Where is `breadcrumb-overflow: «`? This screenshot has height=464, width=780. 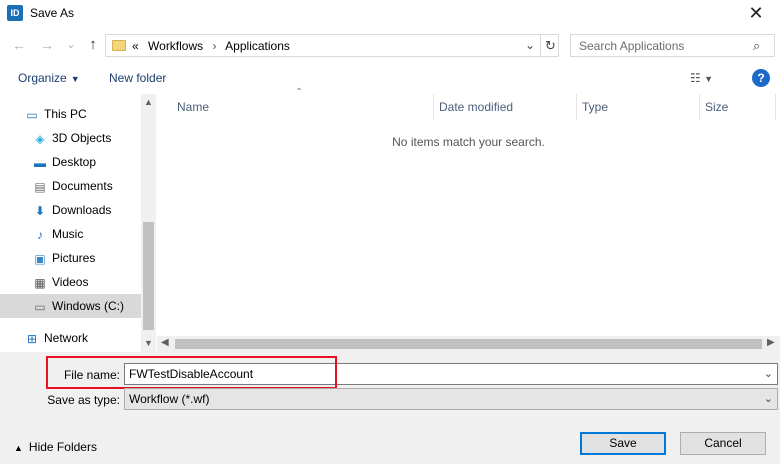
breadcrumb-overflow: « is located at coordinates (135, 46).